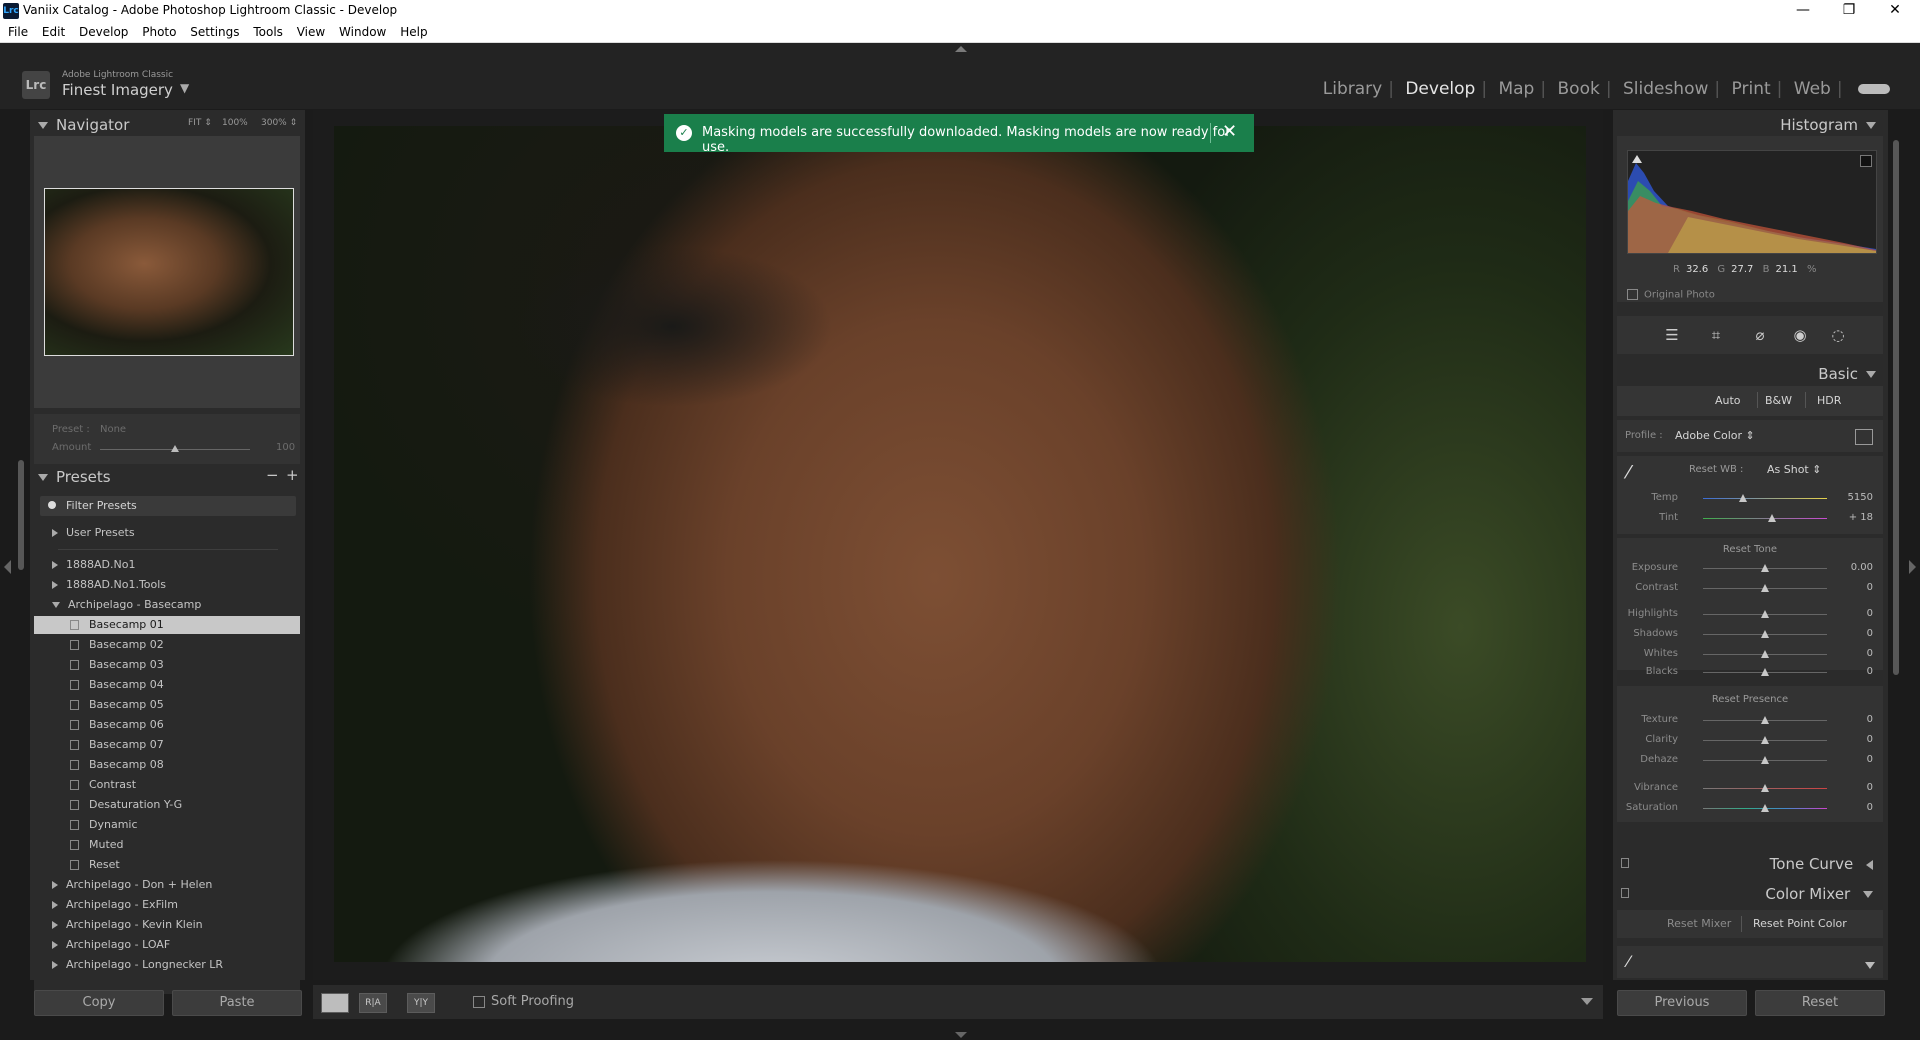 This screenshot has width=1920, height=1040. Describe the element at coordinates (523, 1001) in the screenshot. I see `soft-proofing-toggle: Soft Proofing` at that location.